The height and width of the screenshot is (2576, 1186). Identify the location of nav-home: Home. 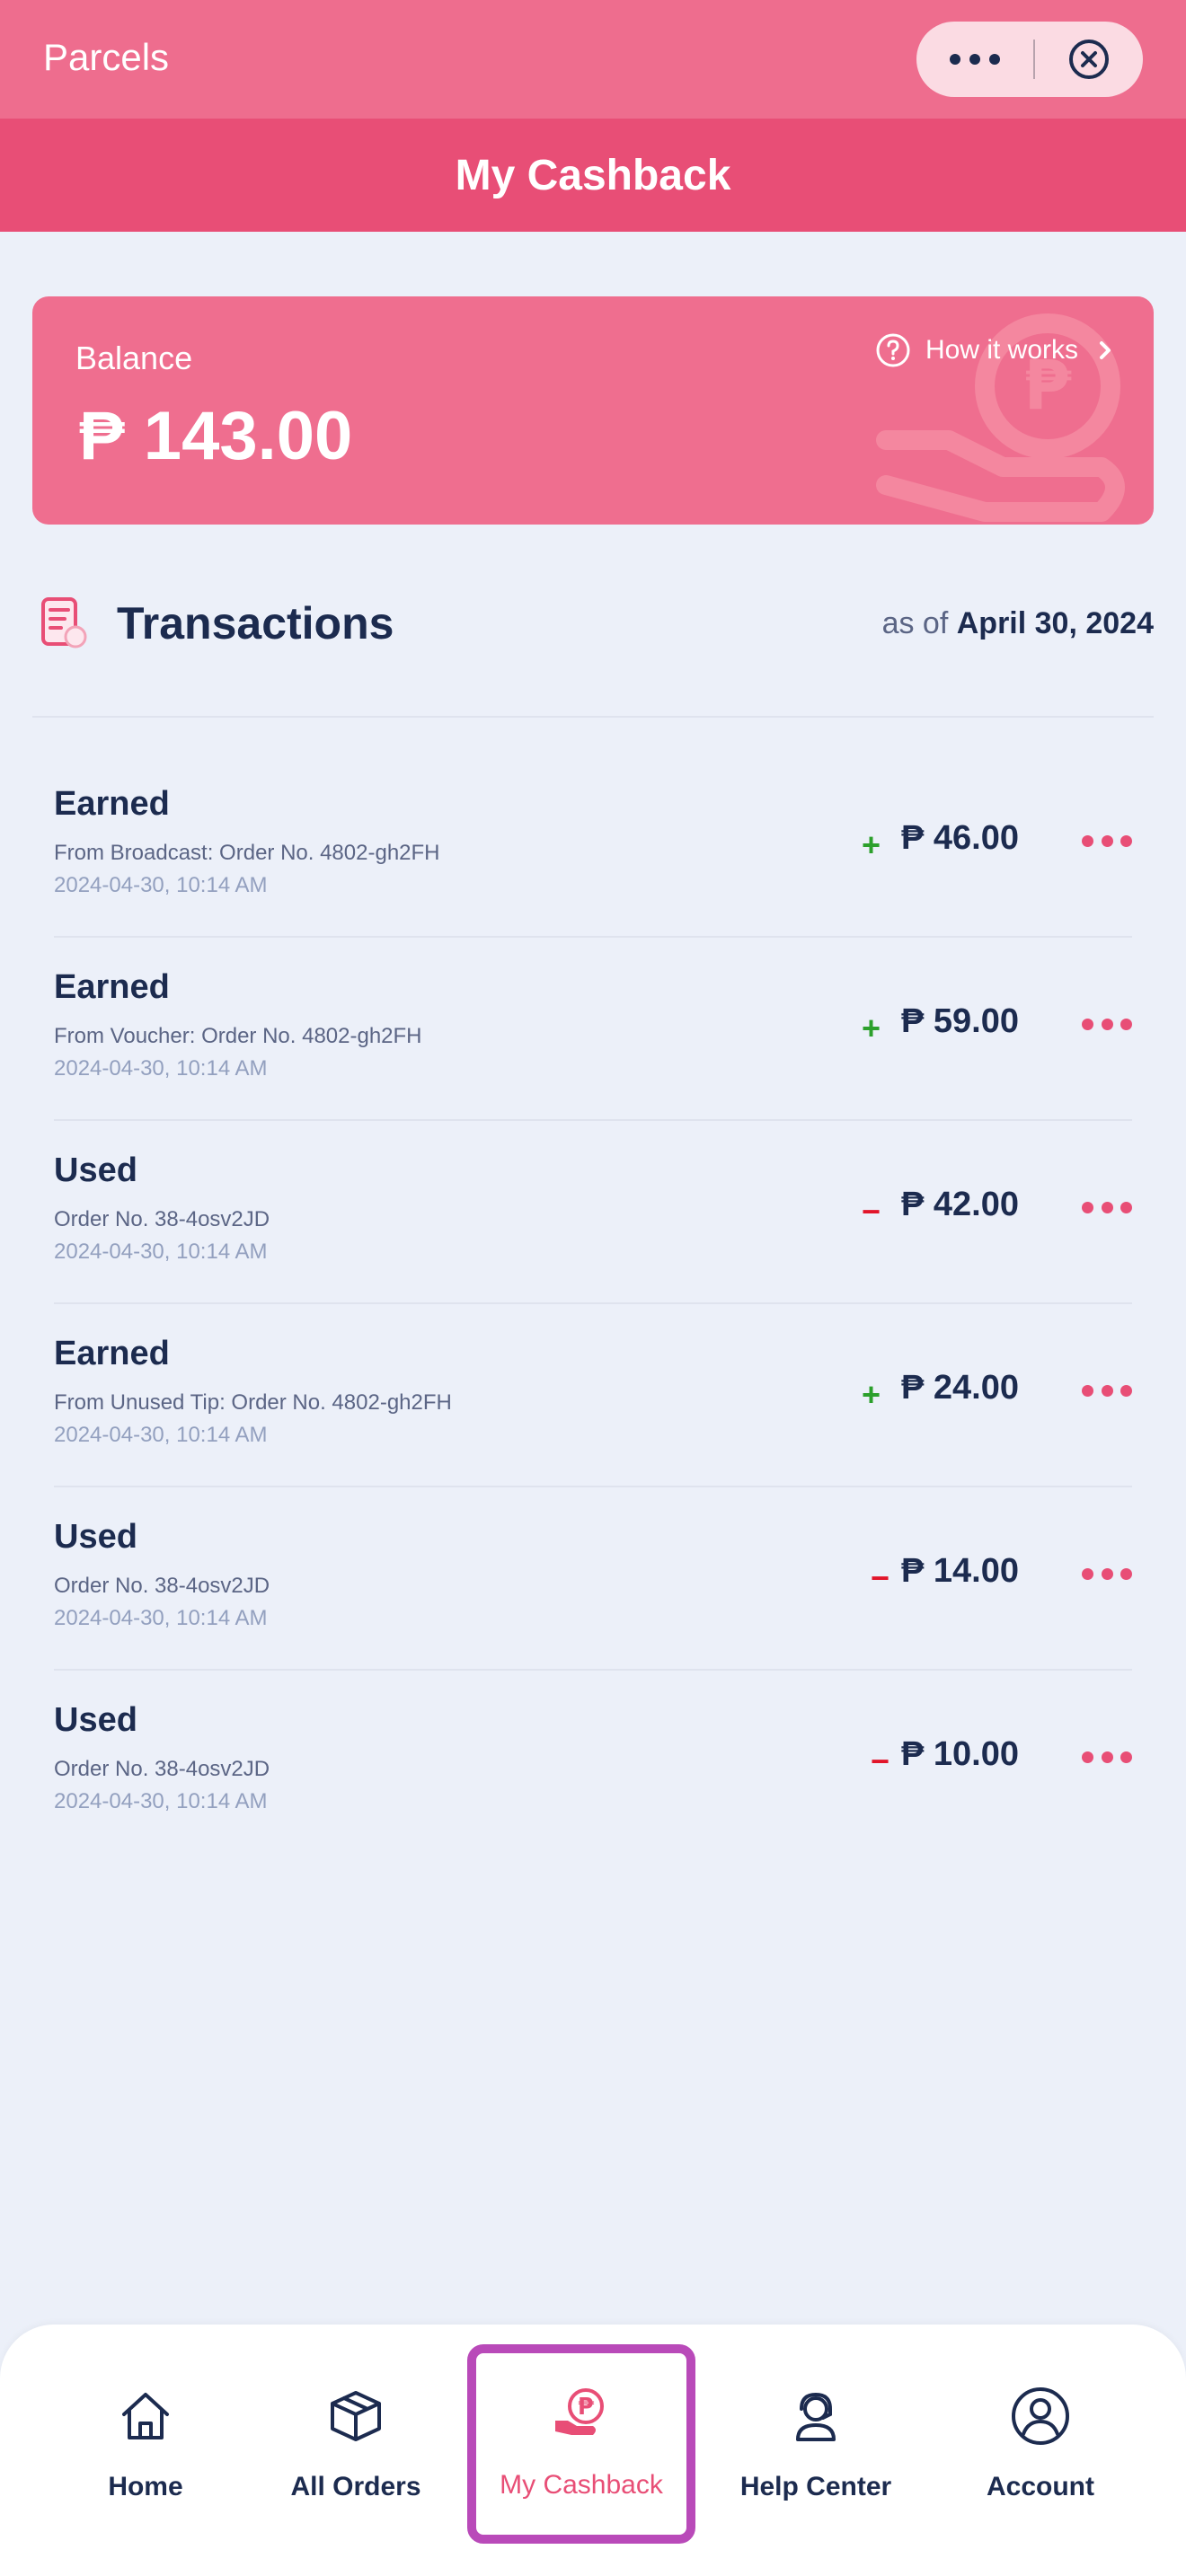
(145, 2445).